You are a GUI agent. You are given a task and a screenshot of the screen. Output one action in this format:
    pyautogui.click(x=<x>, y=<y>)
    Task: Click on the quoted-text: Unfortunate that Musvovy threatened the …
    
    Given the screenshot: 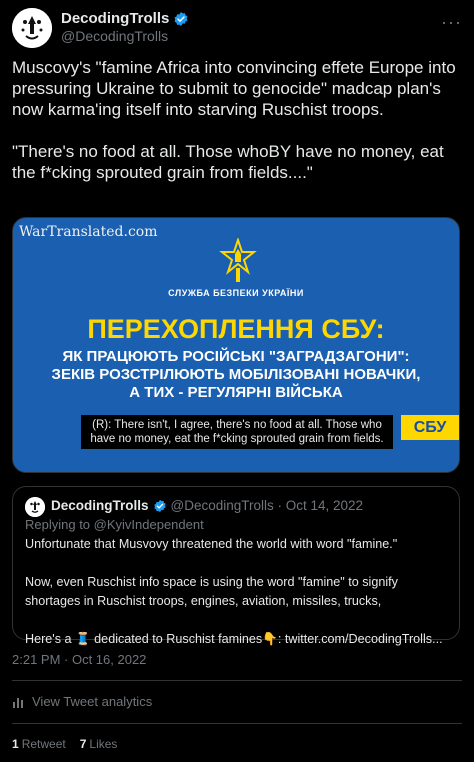 What is the action you would take?
    pyautogui.click(x=234, y=591)
    